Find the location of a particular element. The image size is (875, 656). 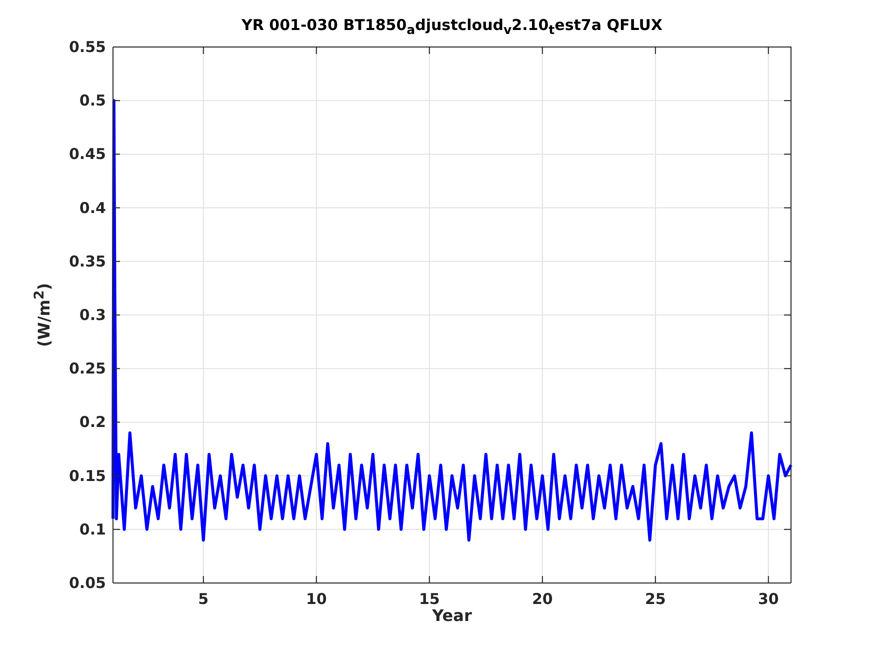

tick-label: 30 is located at coordinates (768, 599).